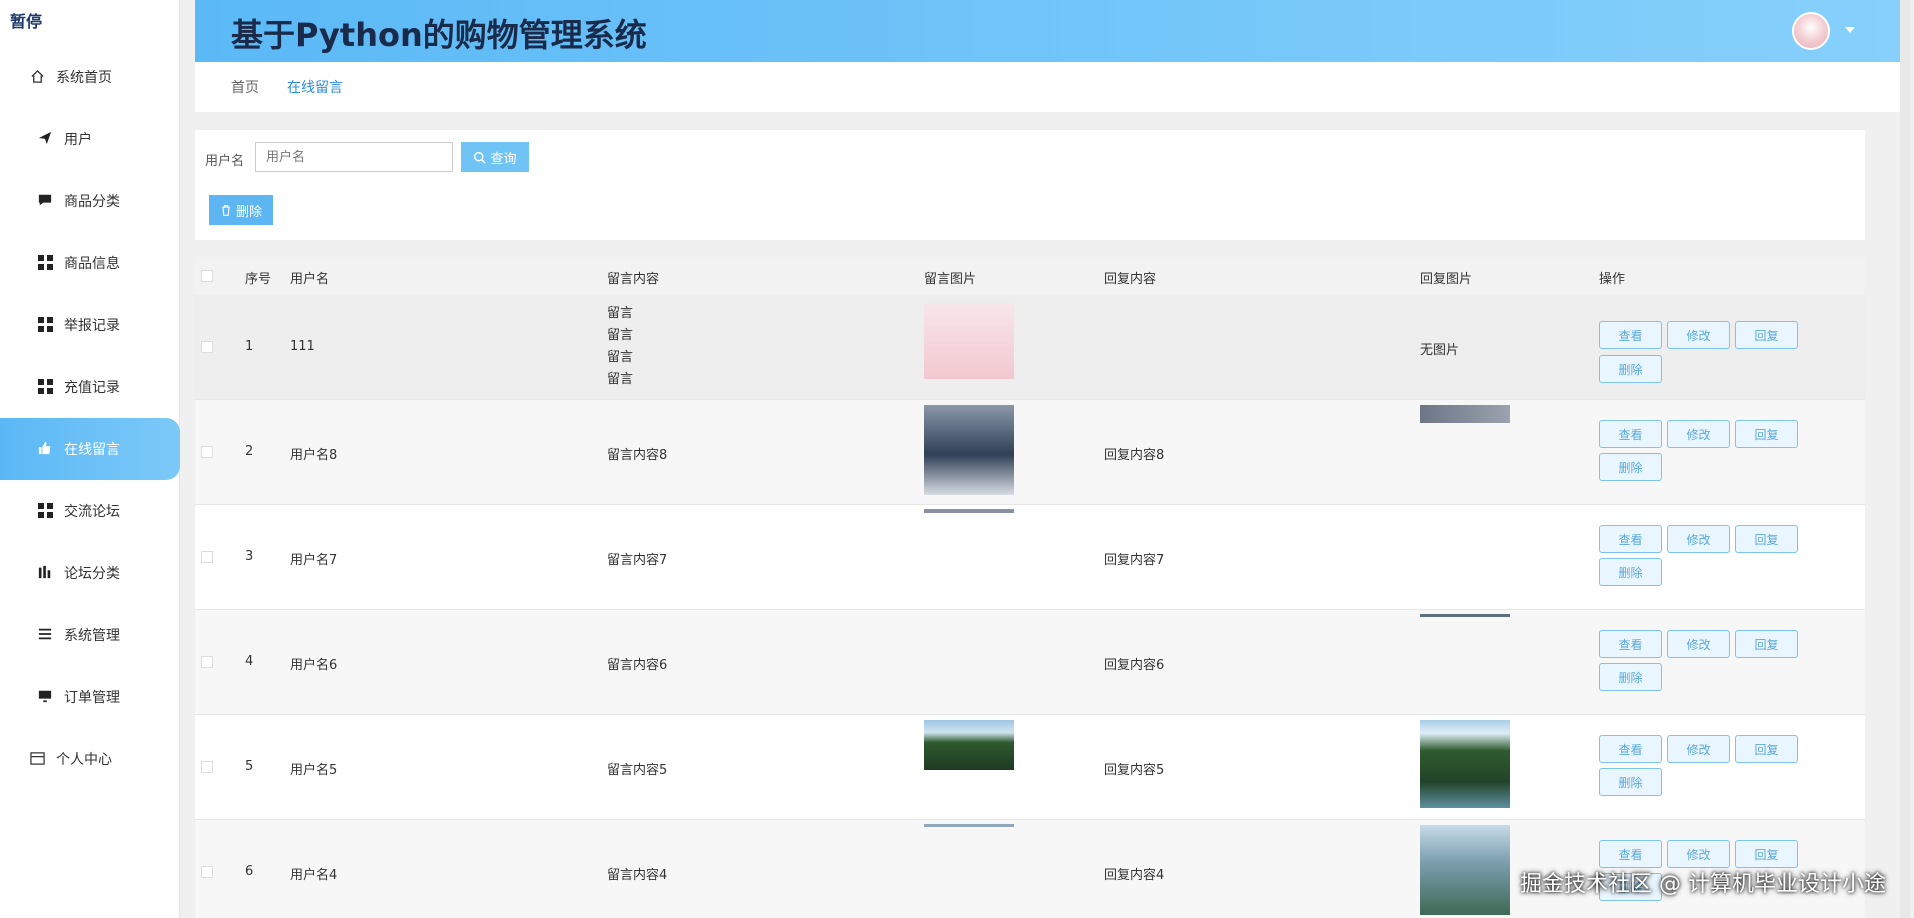 Image resolution: width=1914 pixels, height=918 pixels. What do you see at coordinates (90, 573) in the screenshot?
I see `sidebar-item-forum-category: 论坛分类` at bounding box center [90, 573].